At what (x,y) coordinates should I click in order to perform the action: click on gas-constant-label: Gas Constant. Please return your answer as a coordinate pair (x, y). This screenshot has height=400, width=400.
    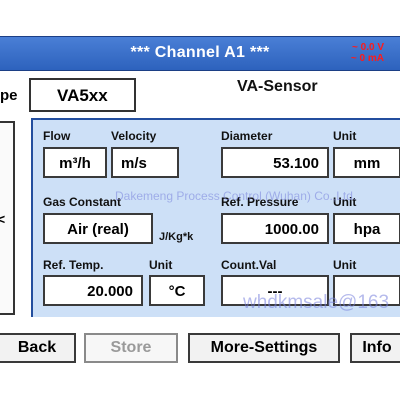
    Looking at the image, I should click on (82, 202).